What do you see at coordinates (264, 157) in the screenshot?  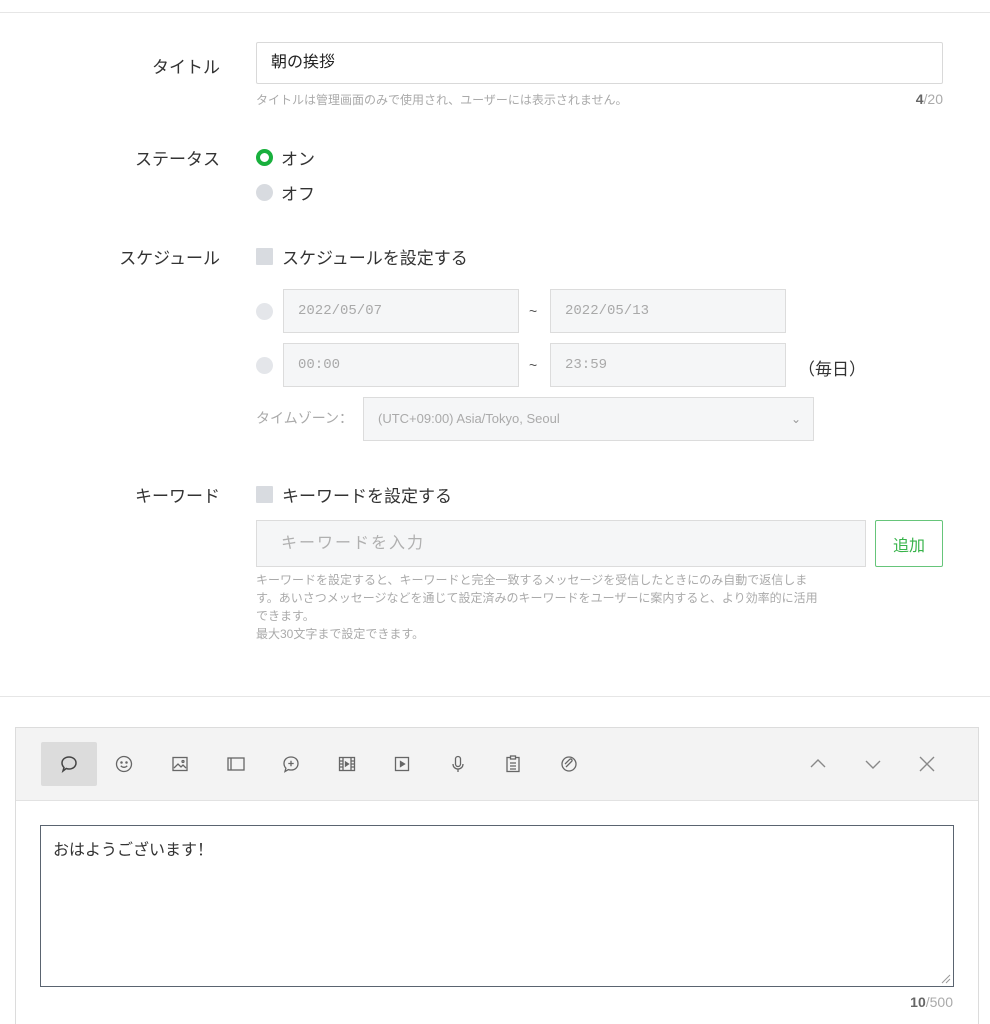 I see `radio-selected-icon` at bounding box center [264, 157].